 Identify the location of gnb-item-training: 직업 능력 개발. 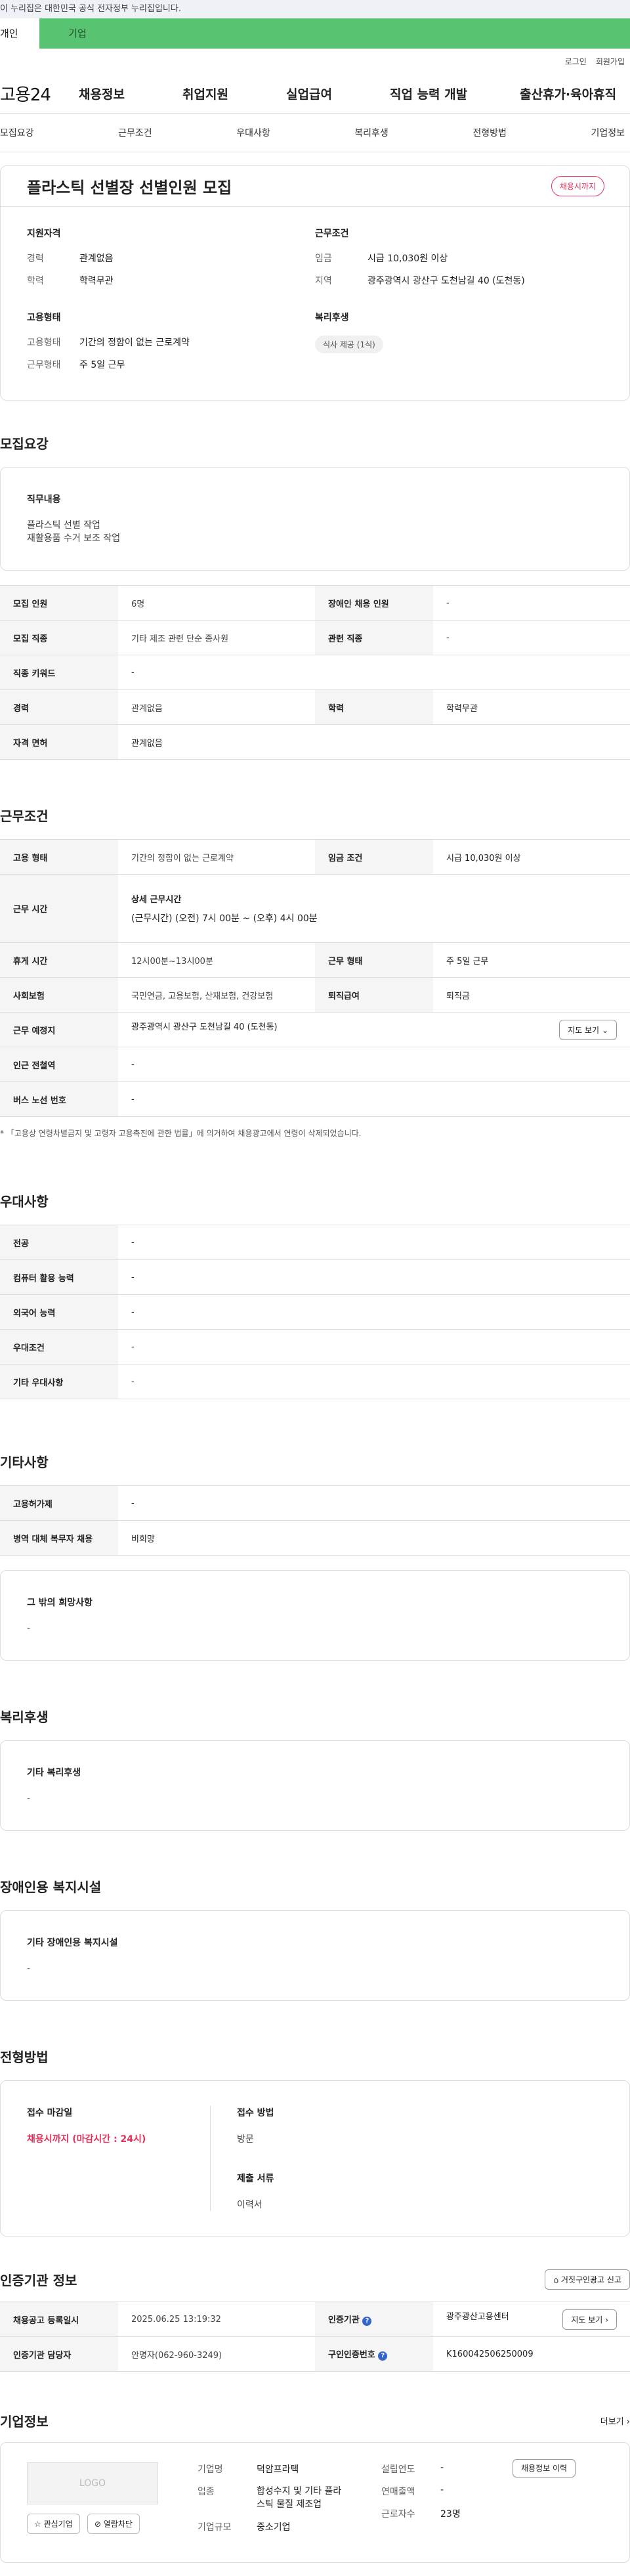
(455, 93).